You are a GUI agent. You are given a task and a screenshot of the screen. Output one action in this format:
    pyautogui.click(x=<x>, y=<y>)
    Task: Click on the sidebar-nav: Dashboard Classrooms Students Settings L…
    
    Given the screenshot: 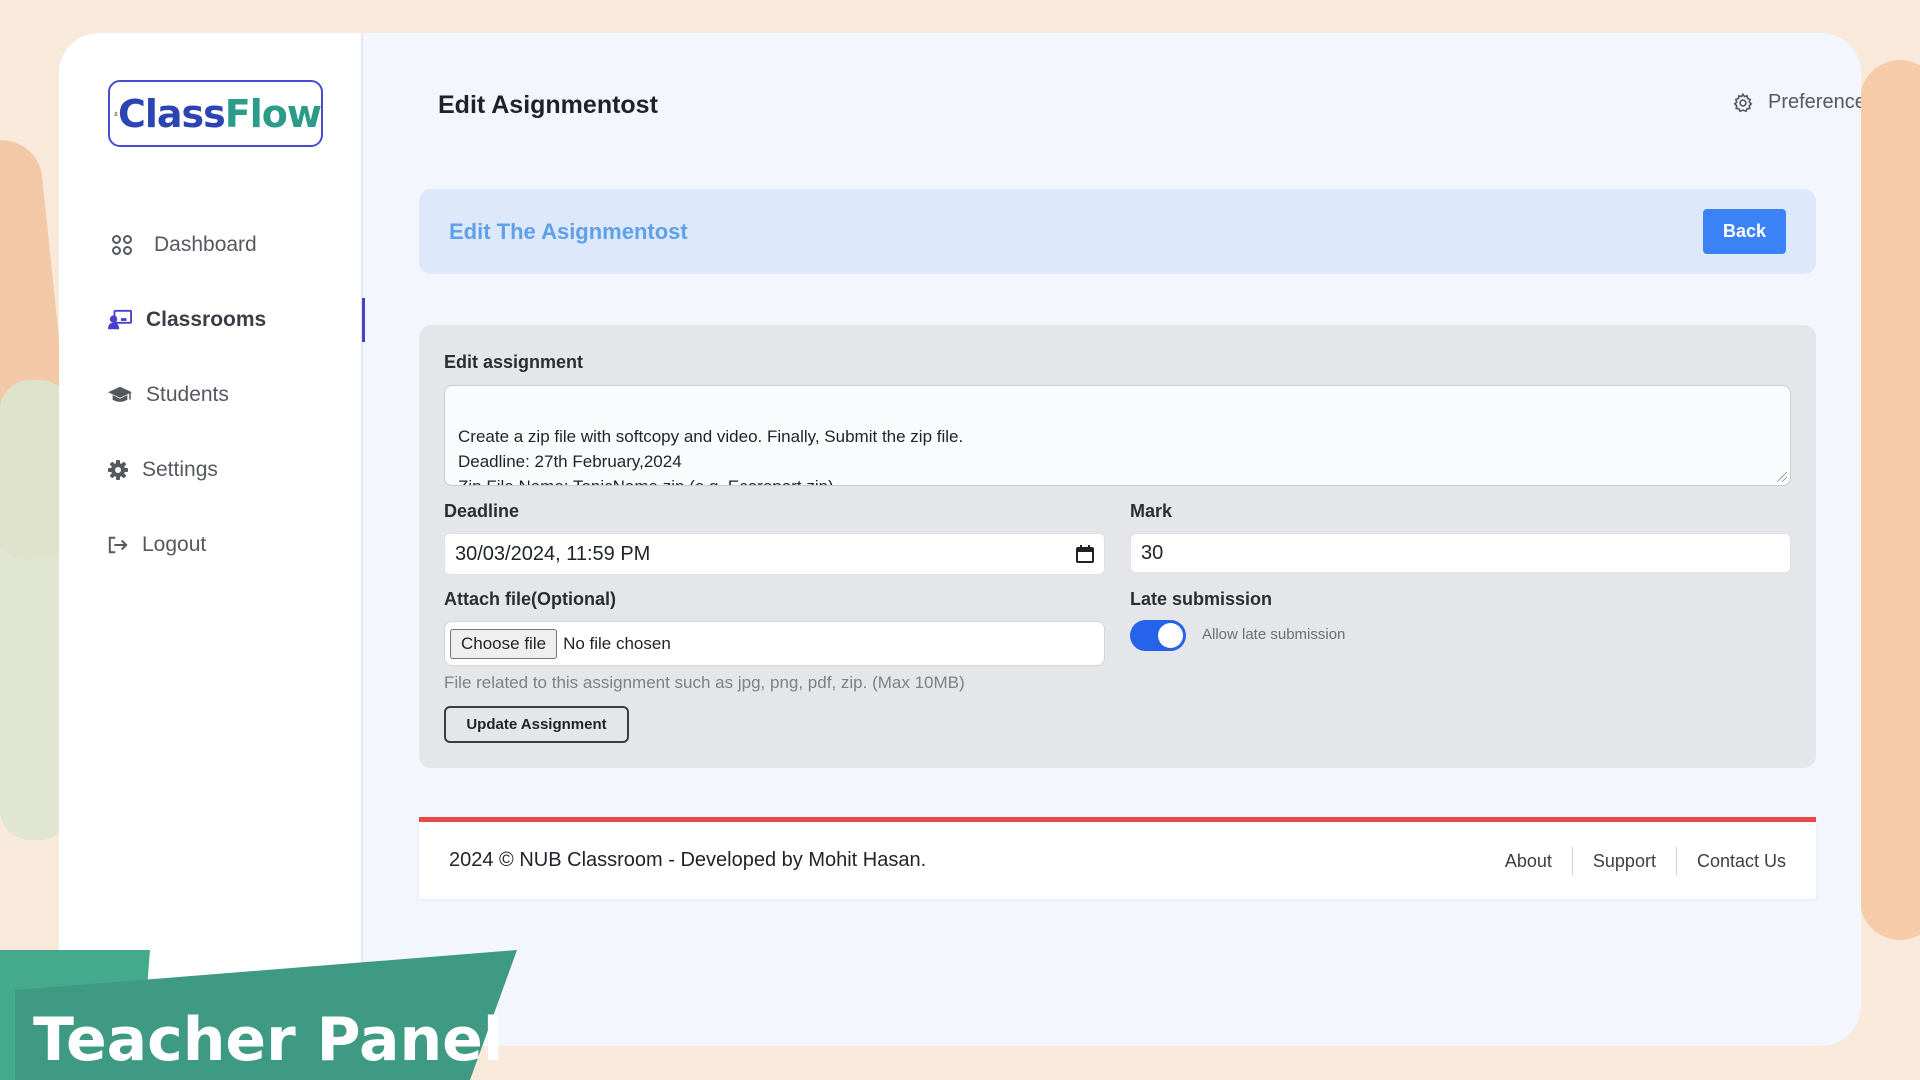 What is the action you would take?
    pyautogui.click(x=236, y=410)
    